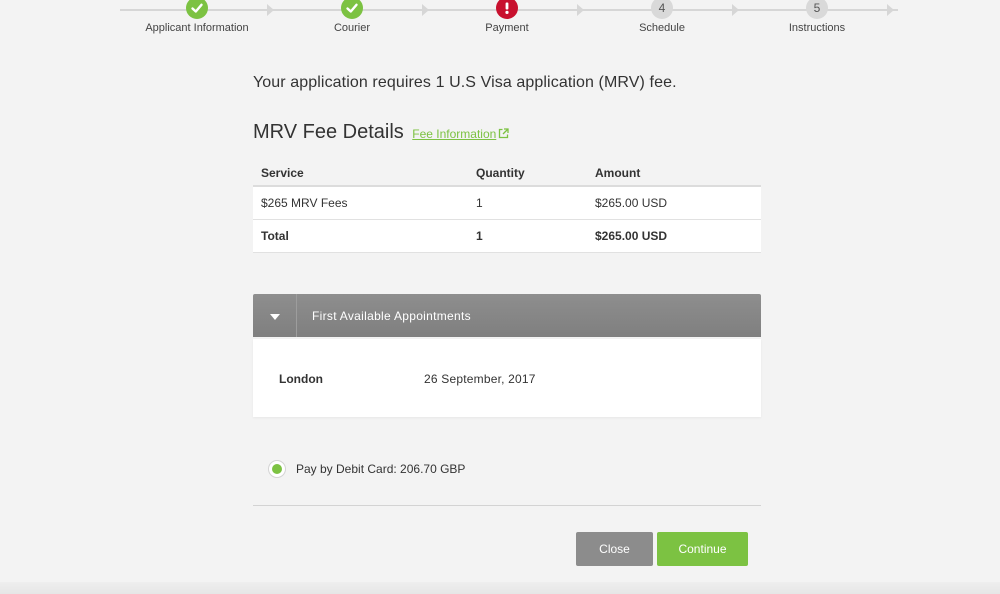  I want to click on step-number: 5, so click(817, 9).